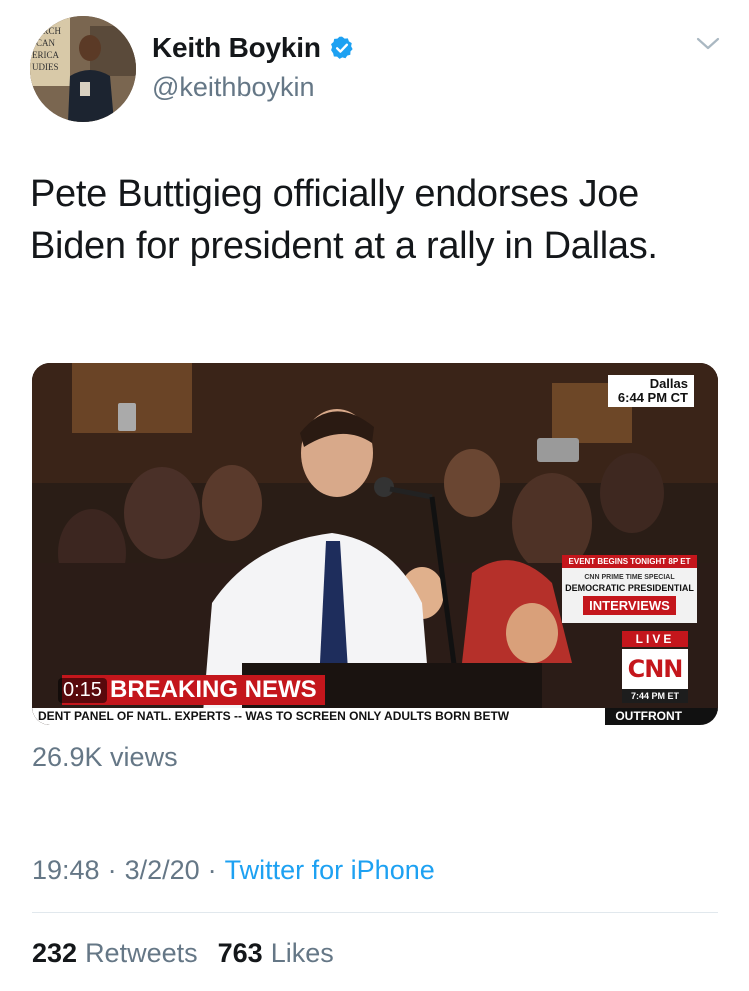 The height and width of the screenshot is (991, 749). I want to click on retweets-label: Retweets, so click(141, 953).